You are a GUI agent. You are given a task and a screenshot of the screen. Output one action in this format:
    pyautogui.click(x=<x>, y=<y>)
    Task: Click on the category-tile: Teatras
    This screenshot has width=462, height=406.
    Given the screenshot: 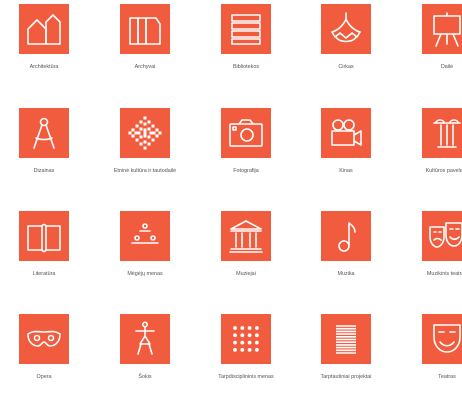 What is the action you would take?
    pyautogui.click(x=429, y=360)
    